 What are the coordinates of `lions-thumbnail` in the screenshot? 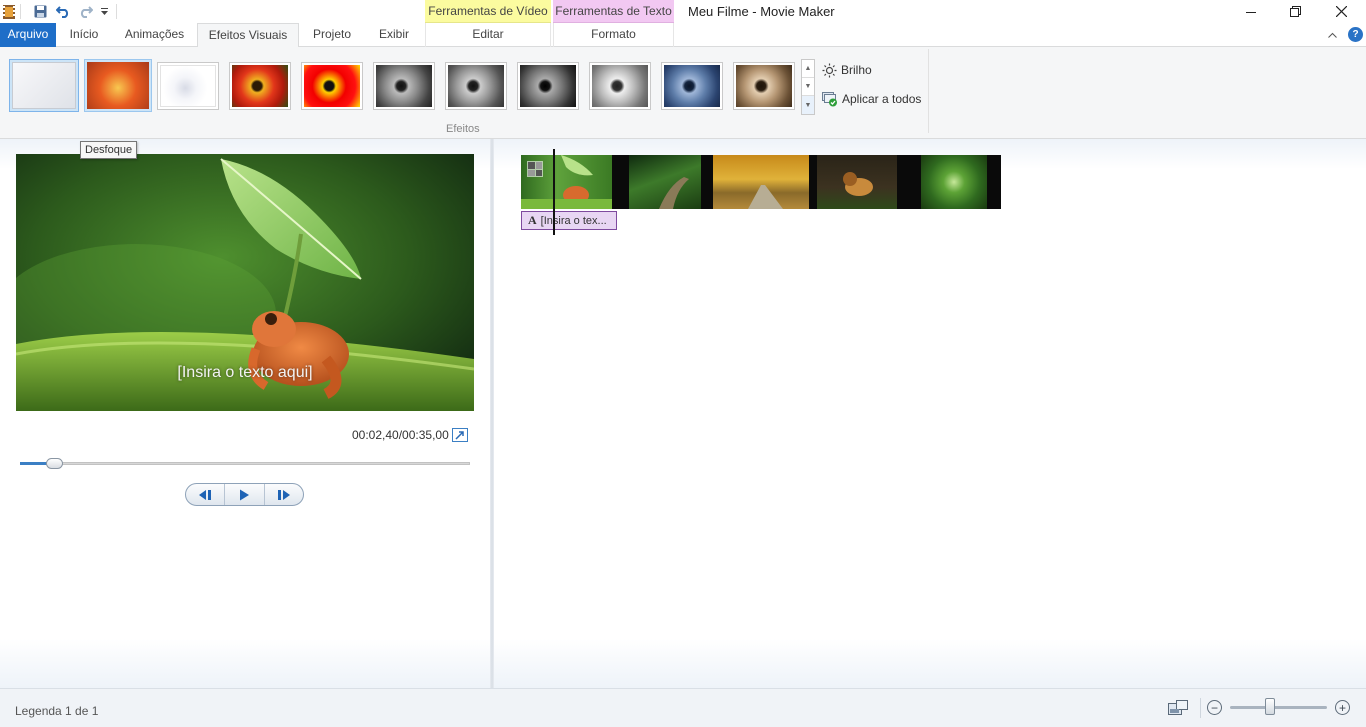 It's located at (858, 184).